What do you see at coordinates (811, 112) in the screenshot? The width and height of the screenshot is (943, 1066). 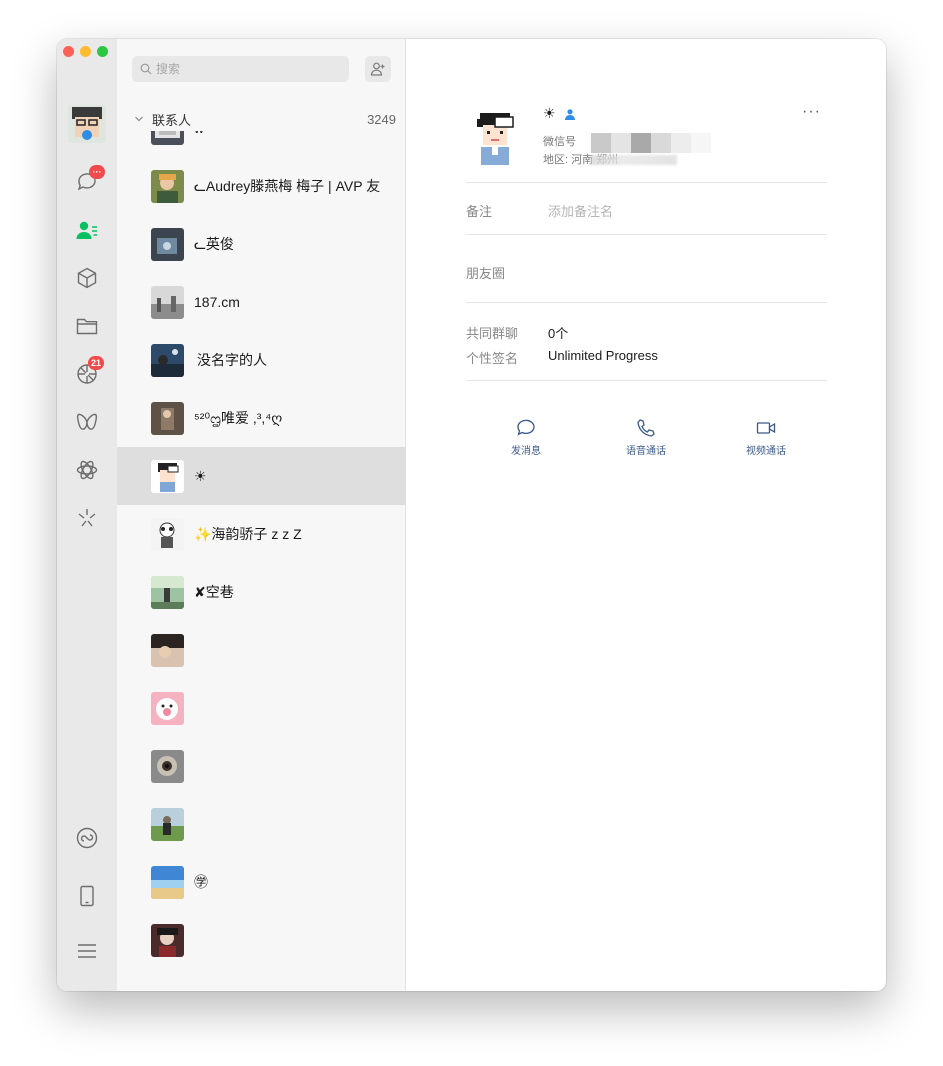 I see `more-options-button: ···` at bounding box center [811, 112].